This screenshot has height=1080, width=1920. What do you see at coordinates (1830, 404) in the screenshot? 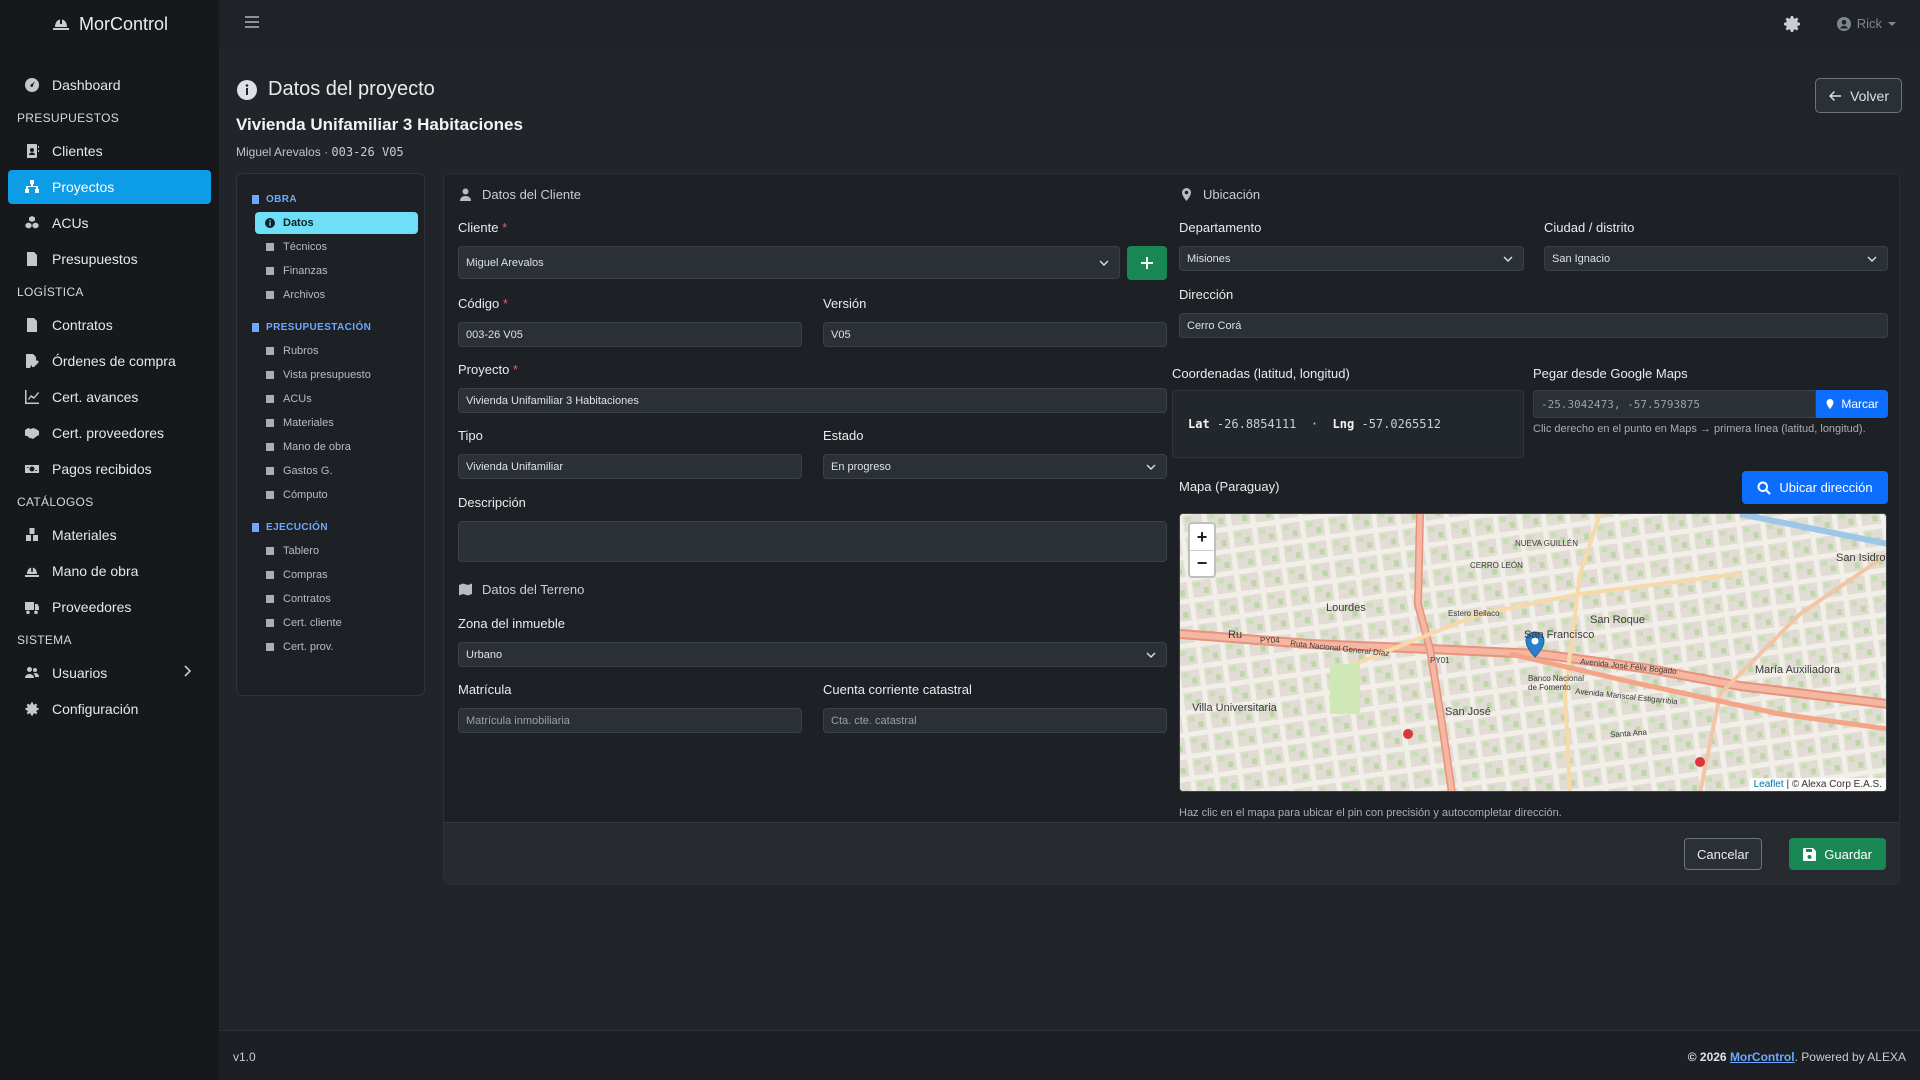
I see `map-pin-icon` at bounding box center [1830, 404].